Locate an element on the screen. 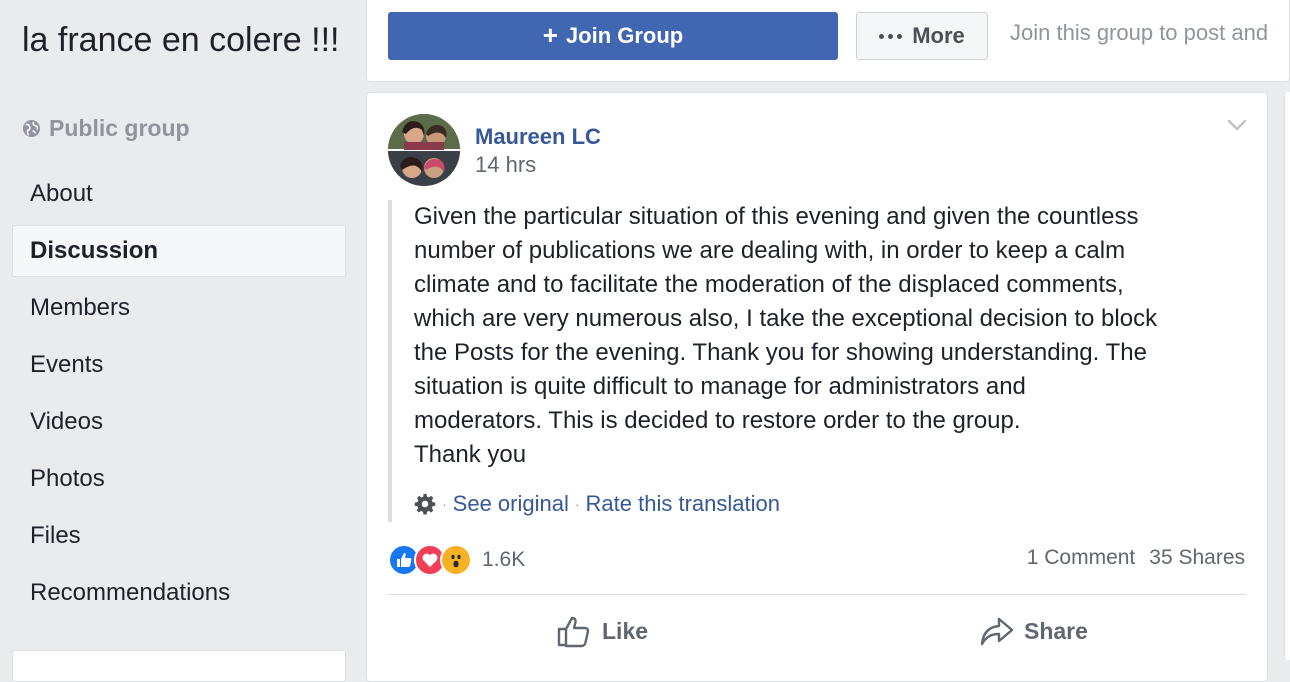 This screenshot has height=682, width=1290. scrollbar is located at coordinates (1287, 376).